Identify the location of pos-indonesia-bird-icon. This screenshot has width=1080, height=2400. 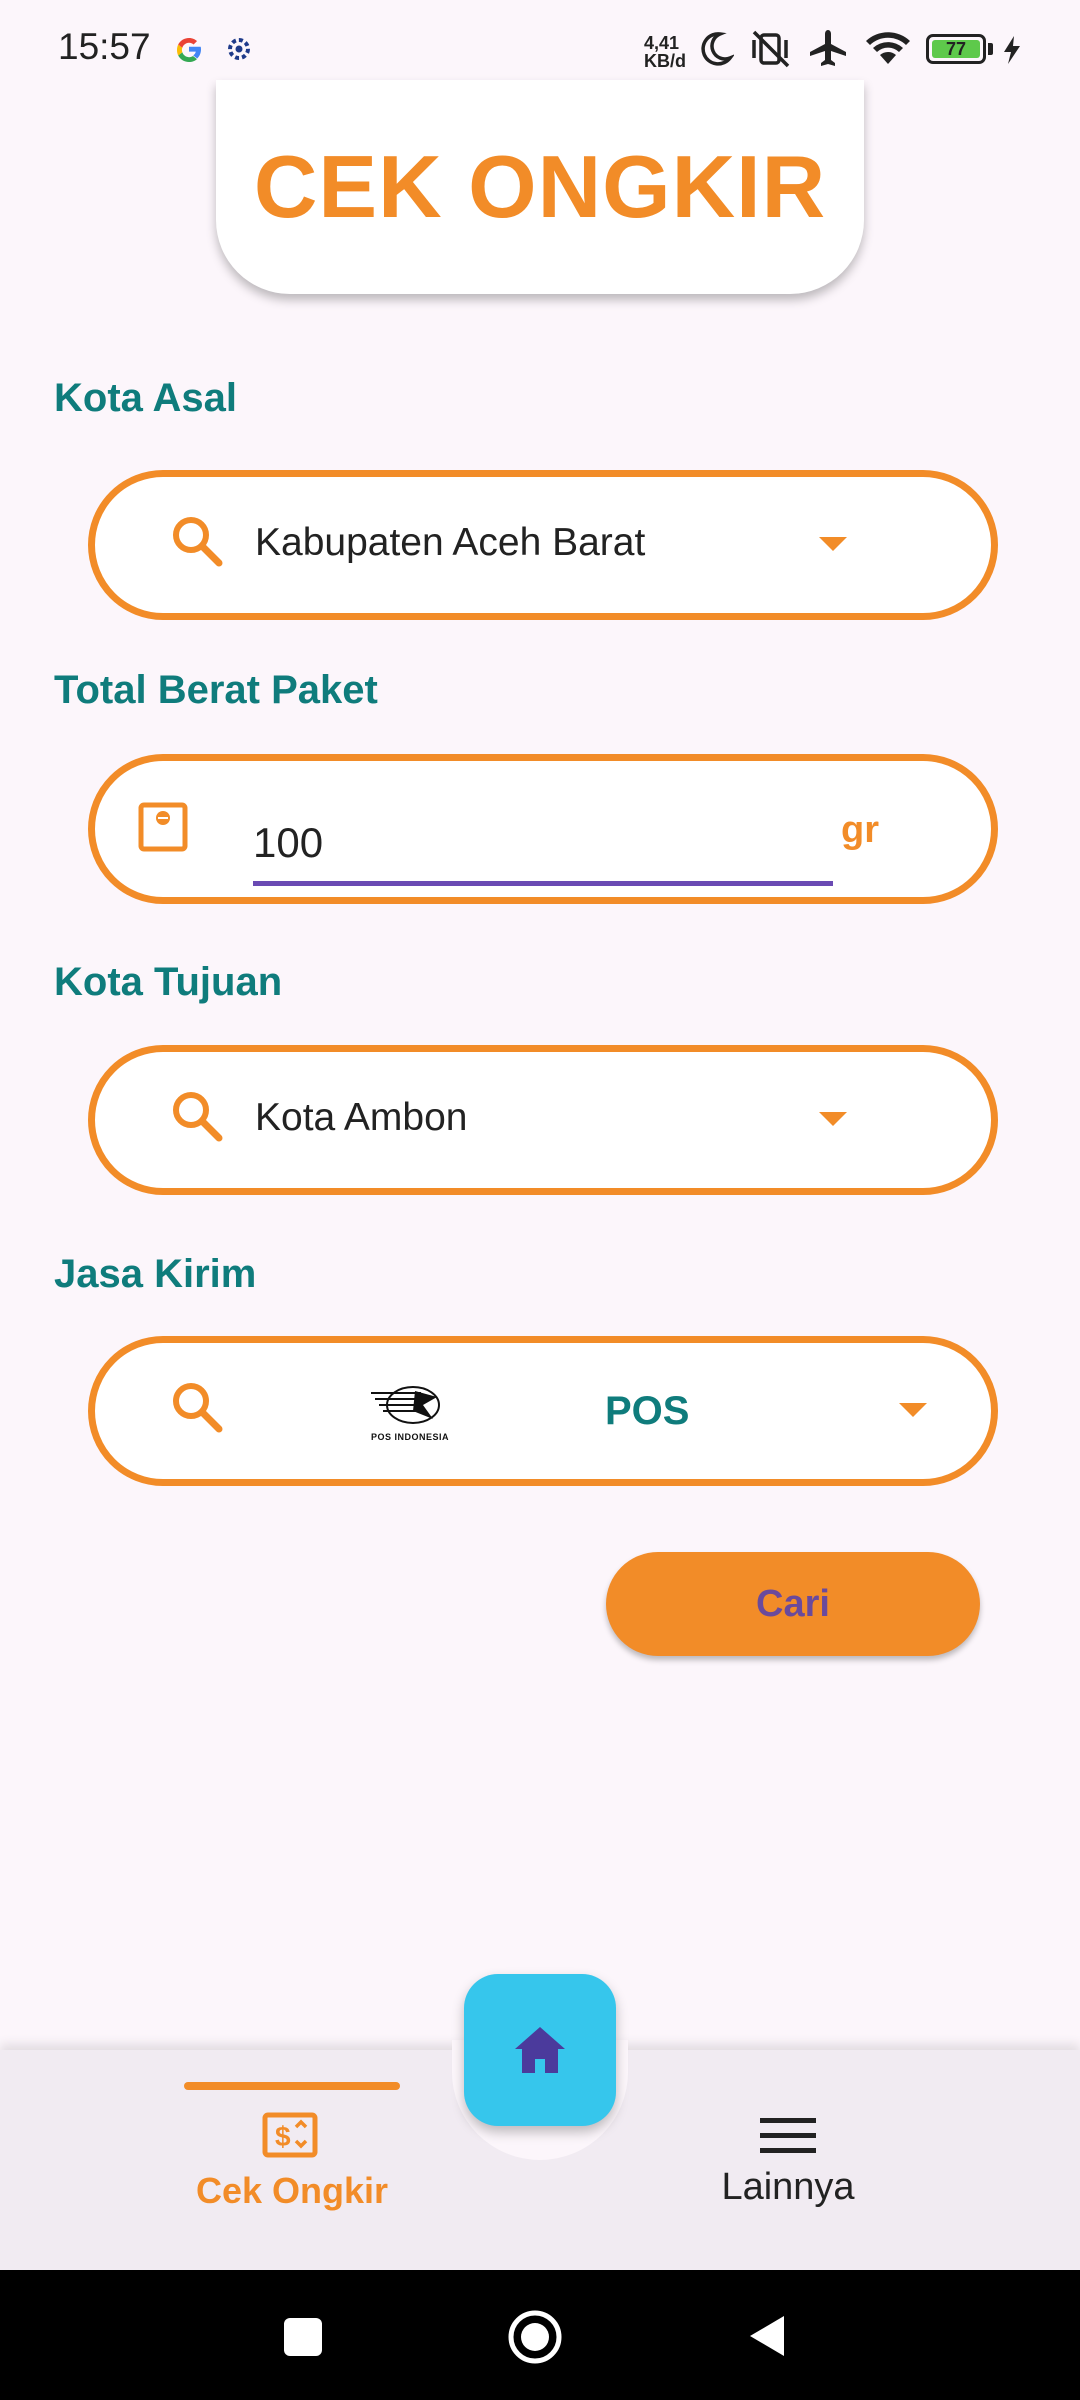
(405, 1405).